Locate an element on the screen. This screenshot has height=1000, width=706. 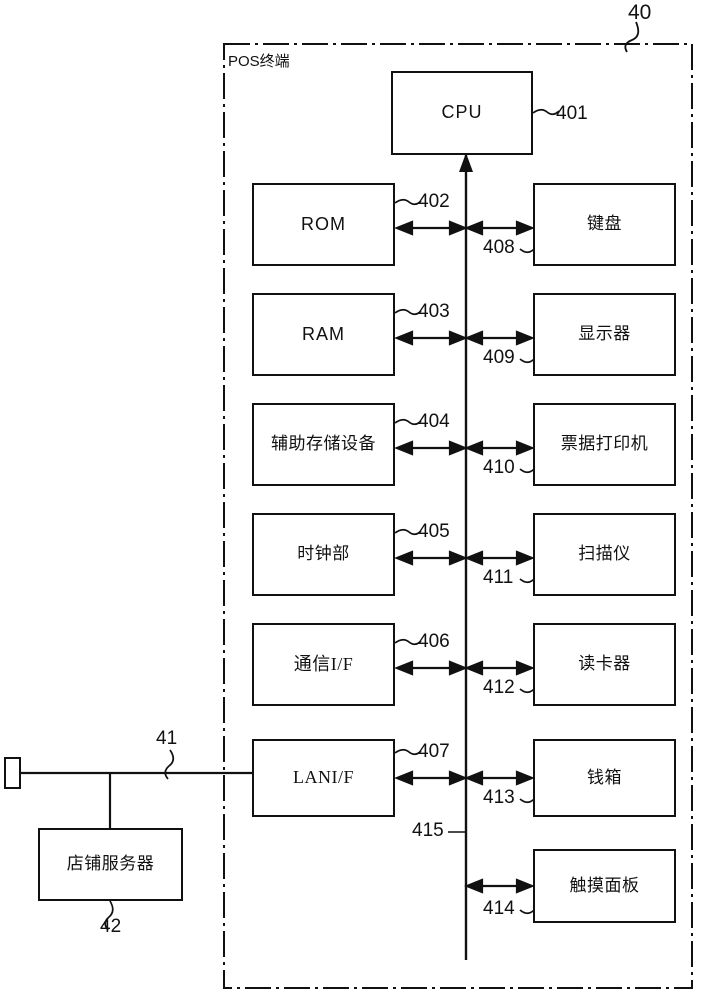
node-card-reader: 读卡器 is located at coordinates (604, 664).